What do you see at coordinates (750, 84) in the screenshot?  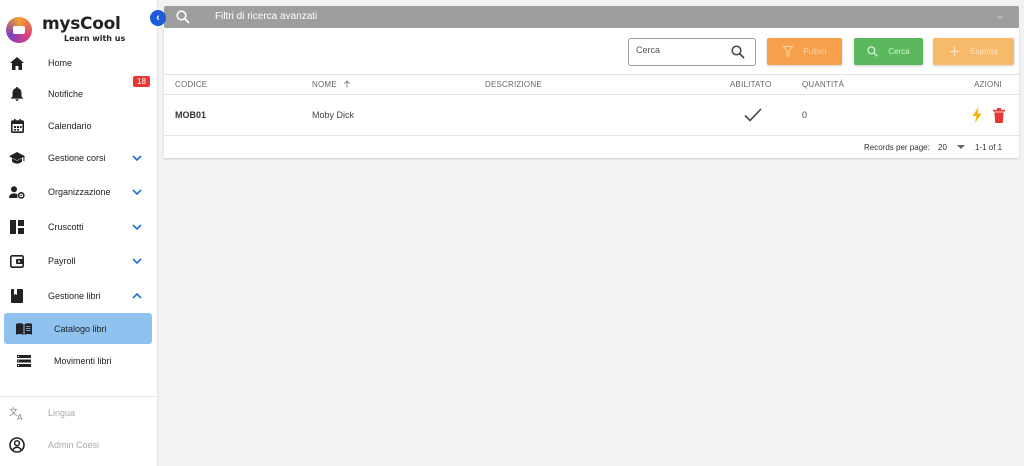 I see `column-header-abilitato: ABILITATO` at bounding box center [750, 84].